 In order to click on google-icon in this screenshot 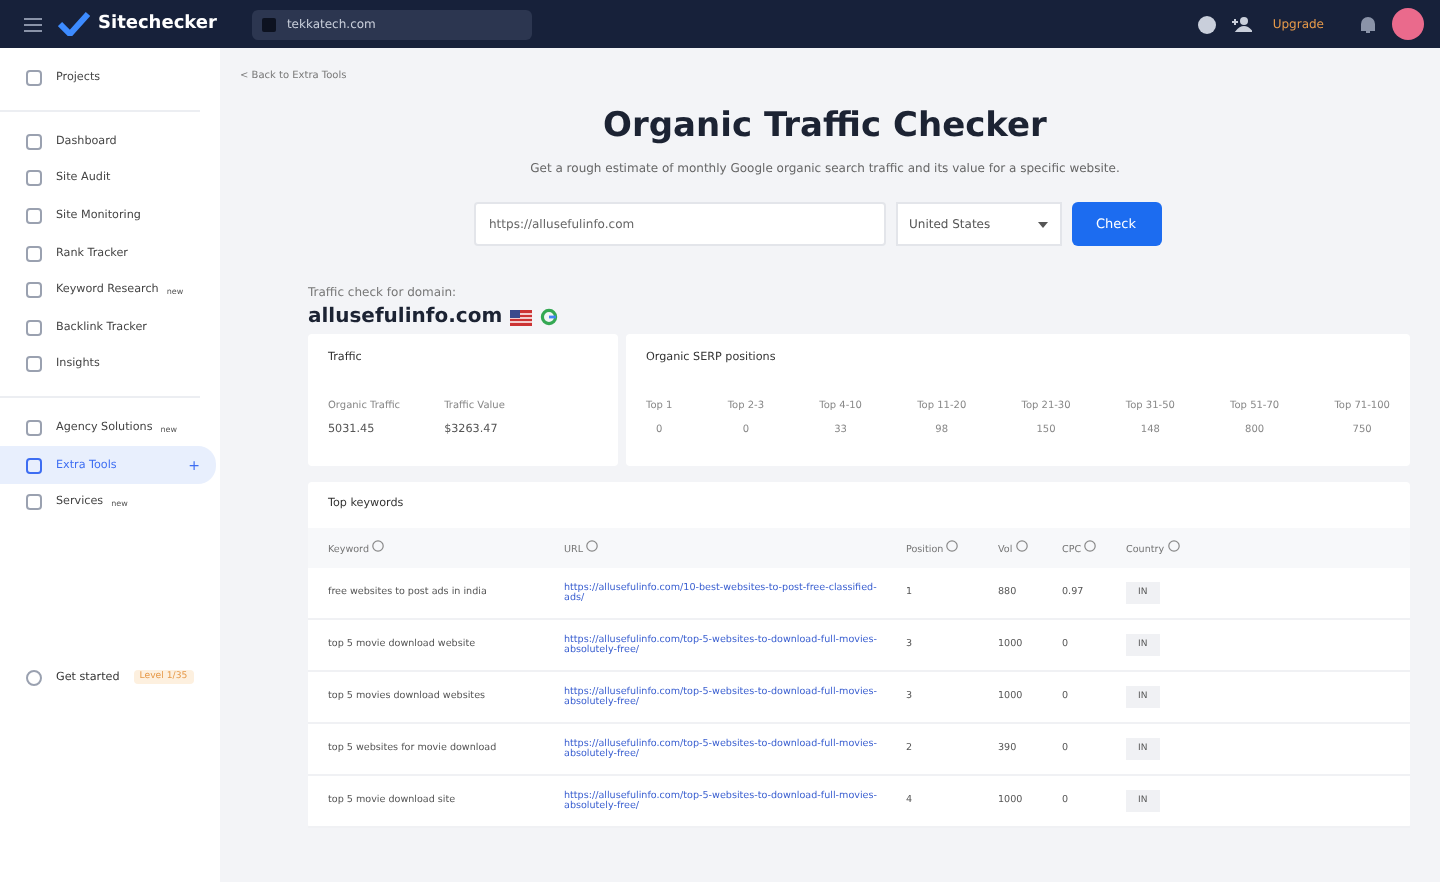, I will do `click(549, 317)`.